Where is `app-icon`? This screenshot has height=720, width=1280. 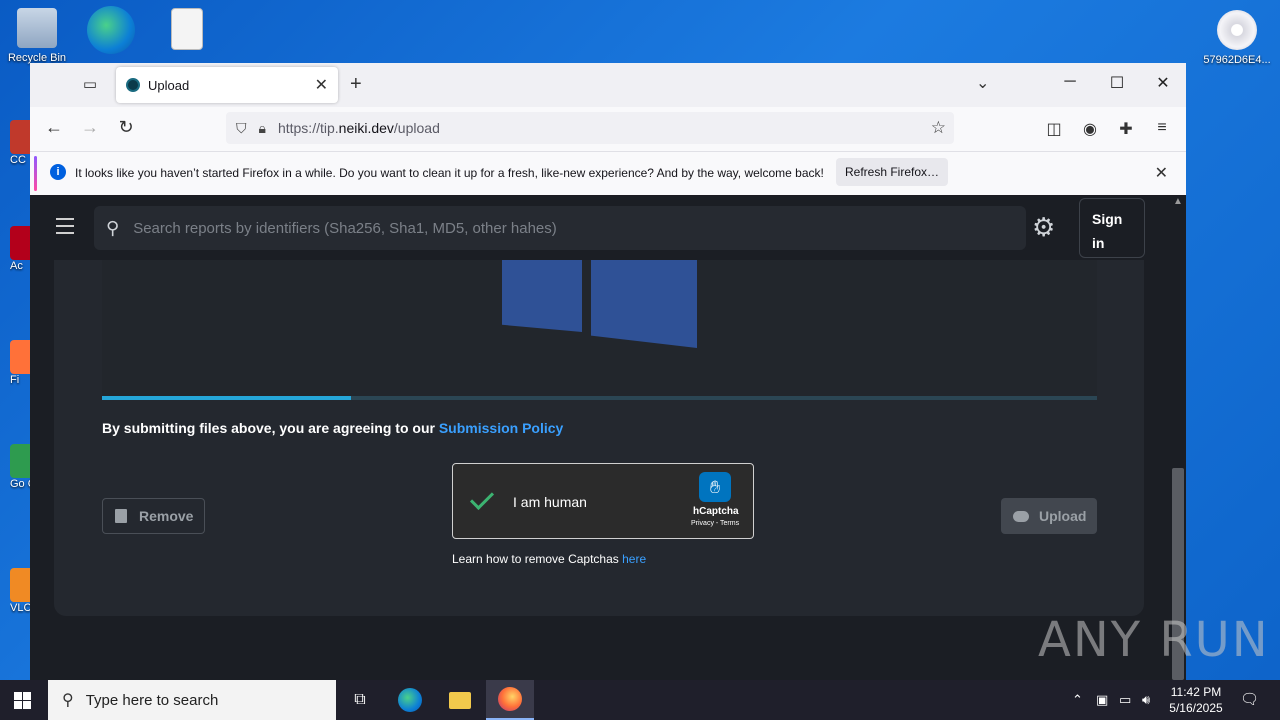 app-icon is located at coordinates (21, 137).